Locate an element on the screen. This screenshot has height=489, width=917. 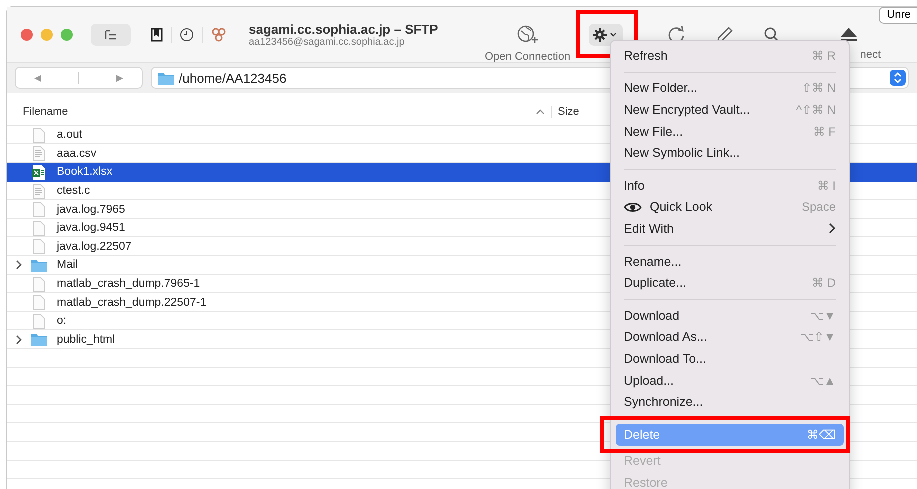
sort-ascending-icon is located at coordinates (540, 112).